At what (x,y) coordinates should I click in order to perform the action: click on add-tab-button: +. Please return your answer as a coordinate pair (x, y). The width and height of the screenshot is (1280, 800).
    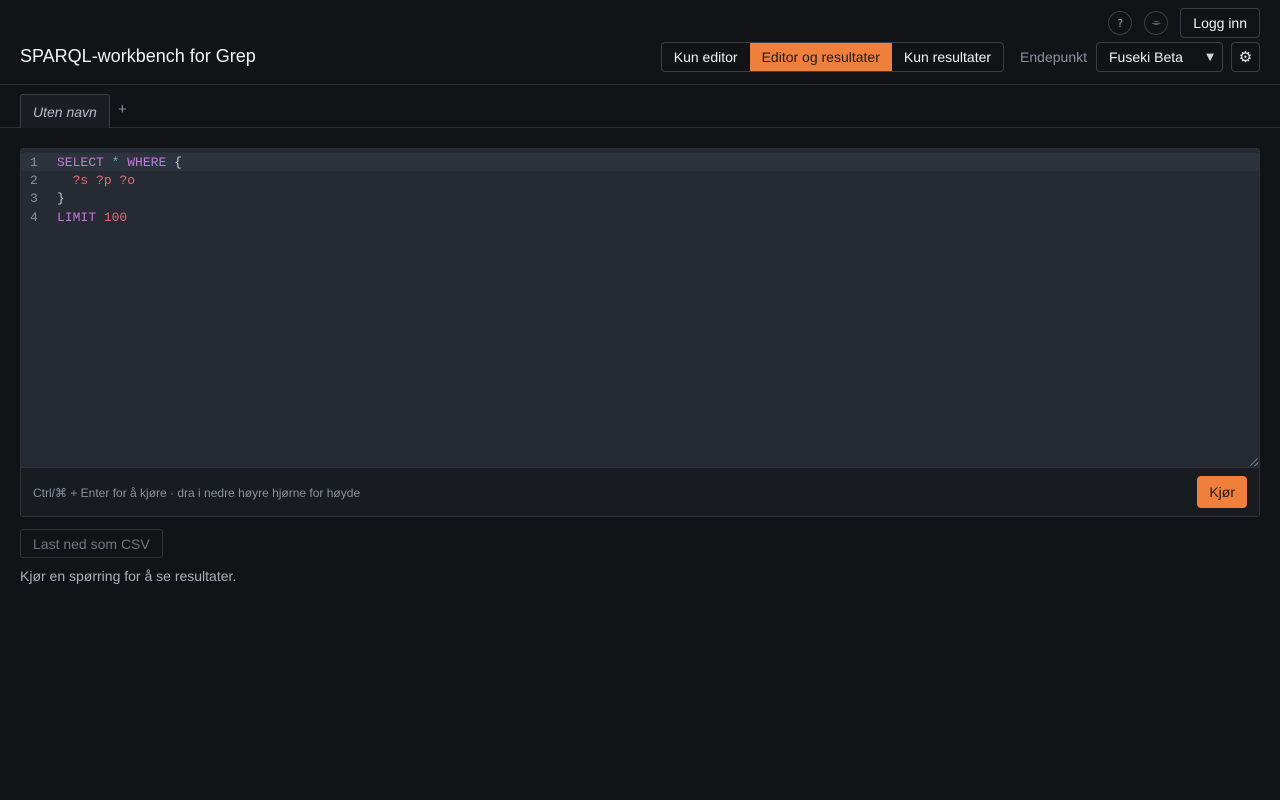
    Looking at the image, I should click on (122, 109).